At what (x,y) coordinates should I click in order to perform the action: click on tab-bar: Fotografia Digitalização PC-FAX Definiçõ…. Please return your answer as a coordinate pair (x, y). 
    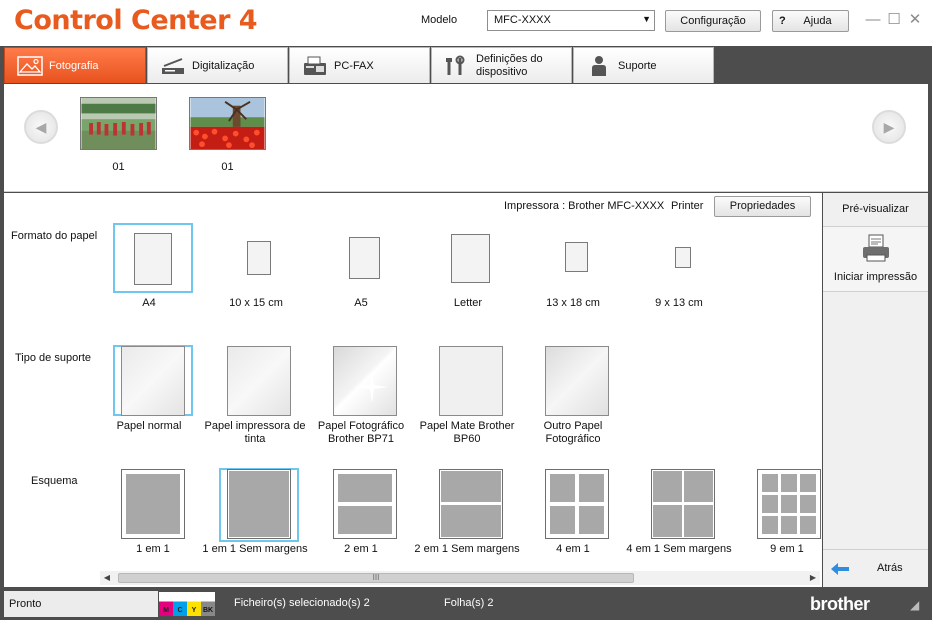
    Looking at the image, I should click on (466, 65).